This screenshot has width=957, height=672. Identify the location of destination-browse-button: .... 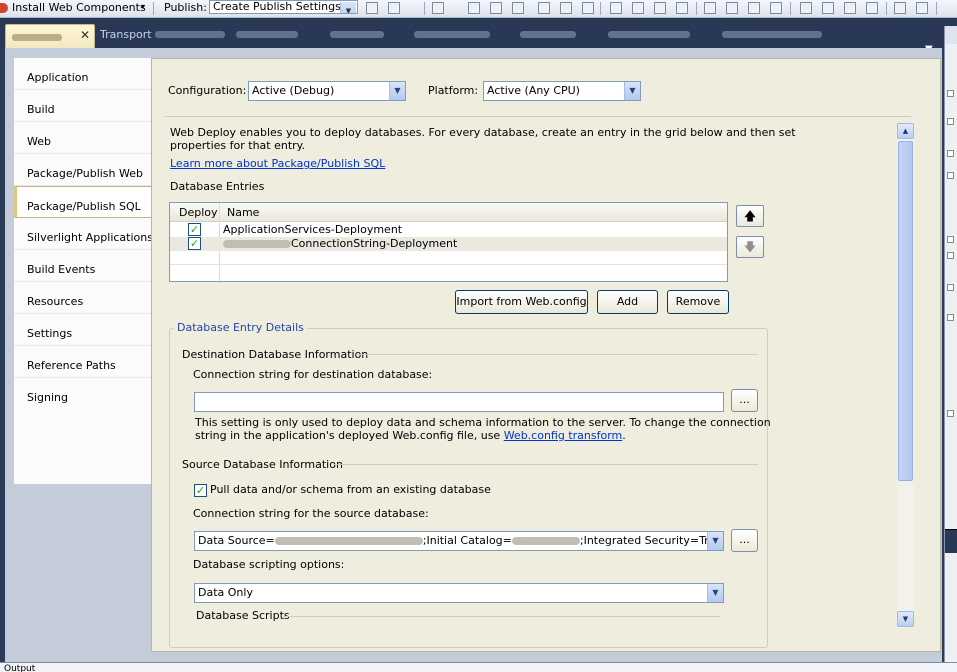
(744, 400).